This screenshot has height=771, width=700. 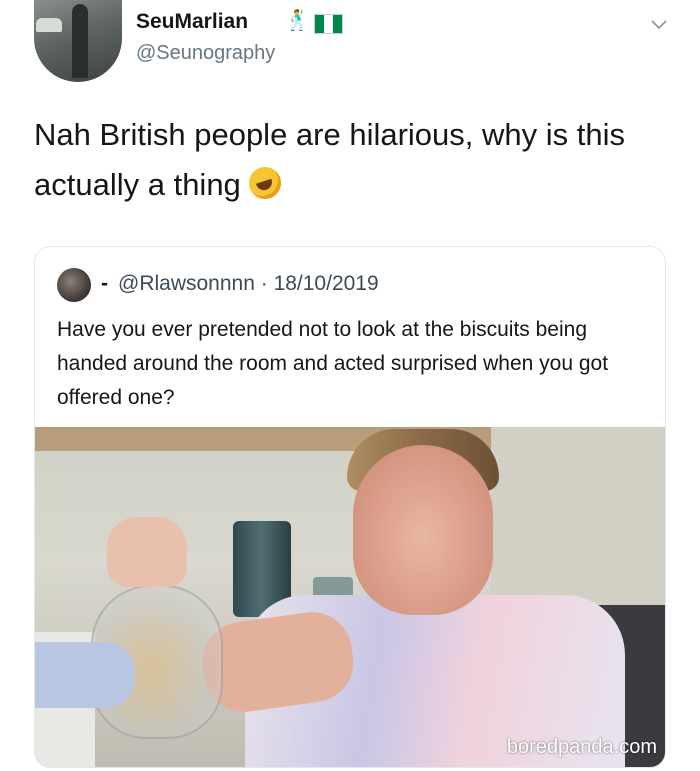 I want to click on watermark: boredpanda.com, so click(x=581, y=747).